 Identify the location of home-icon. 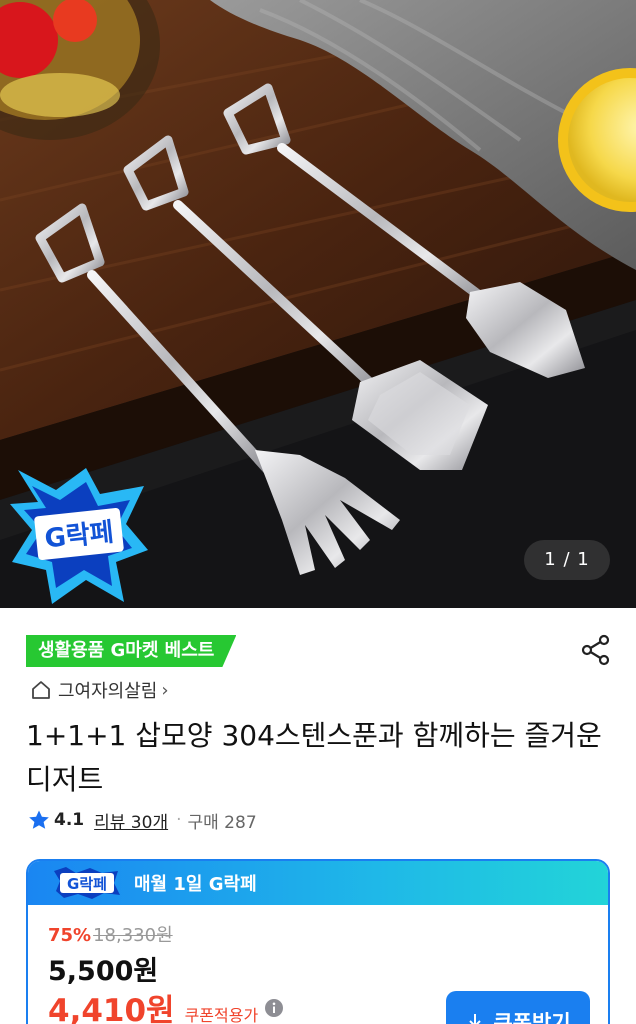
(41, 690).